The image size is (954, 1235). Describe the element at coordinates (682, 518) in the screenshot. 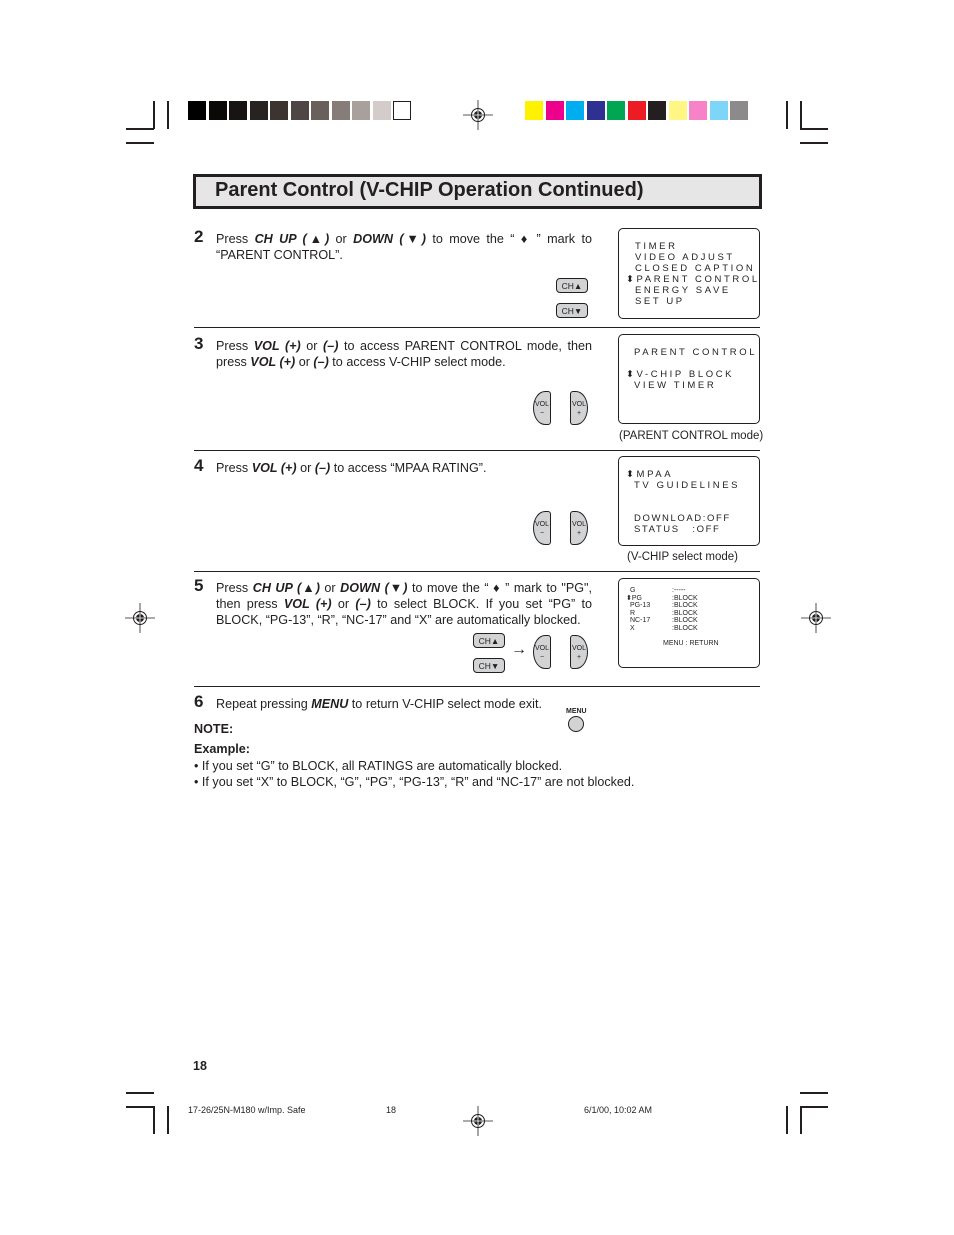

I see `download-status: DOWNLOAD:OFF` at that location.